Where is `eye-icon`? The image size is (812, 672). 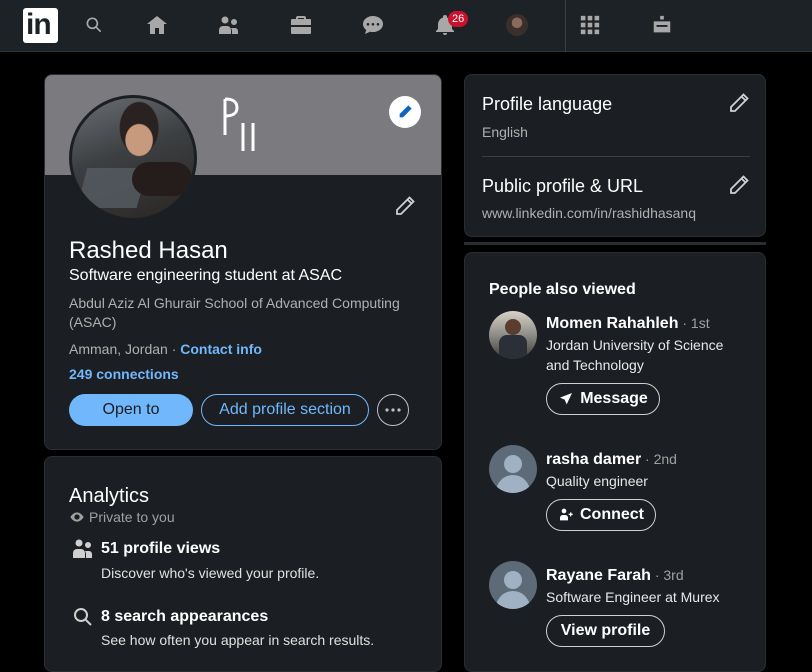
eye-icon is located at coordinates (77, 517).